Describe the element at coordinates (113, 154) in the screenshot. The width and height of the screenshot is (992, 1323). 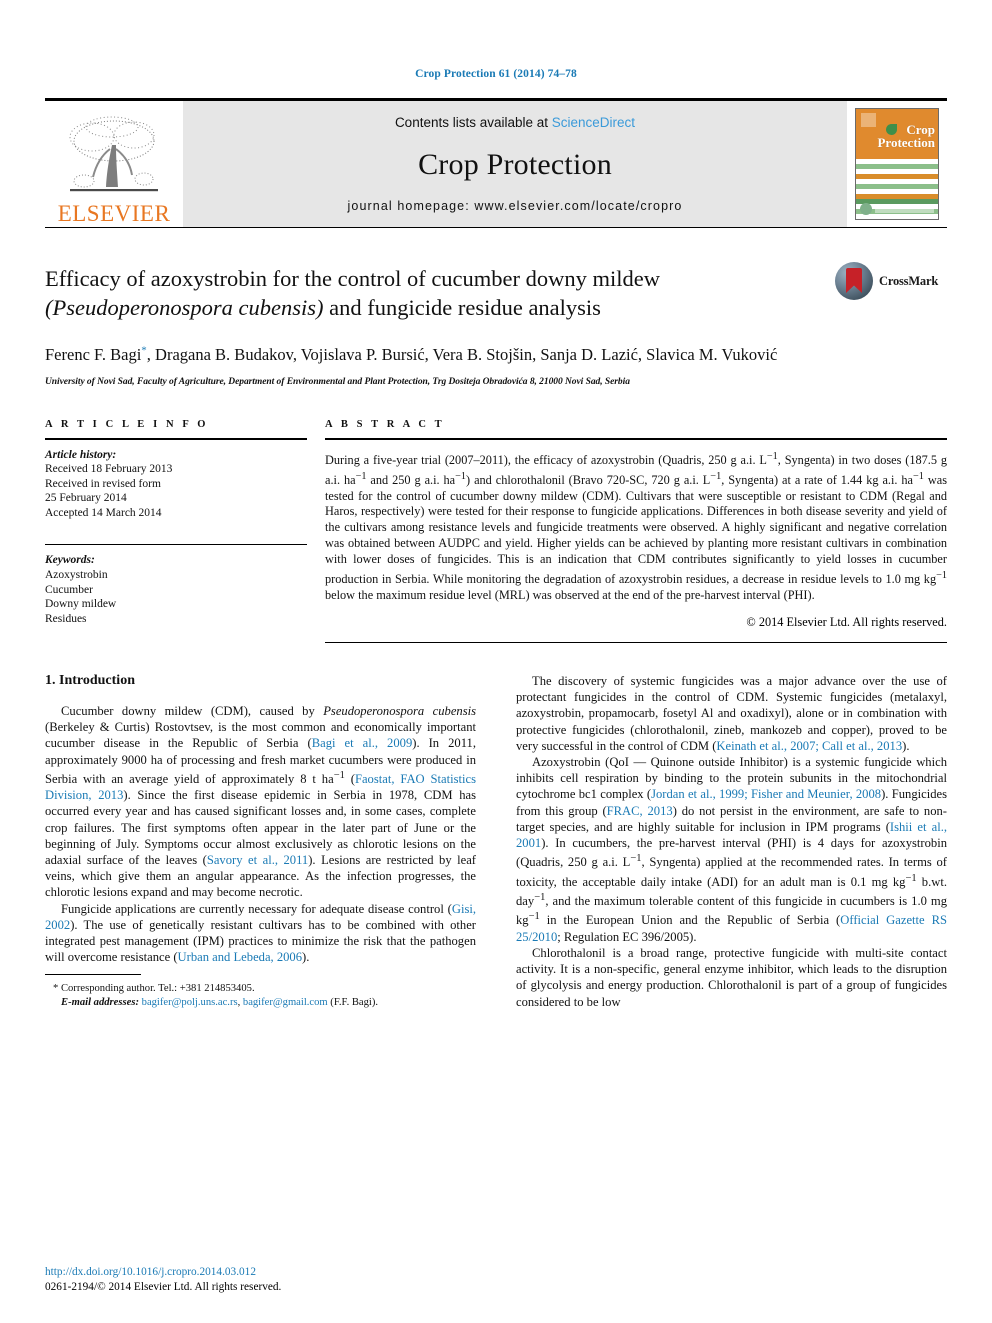
I see `elsevier-tree-icon` at that location.